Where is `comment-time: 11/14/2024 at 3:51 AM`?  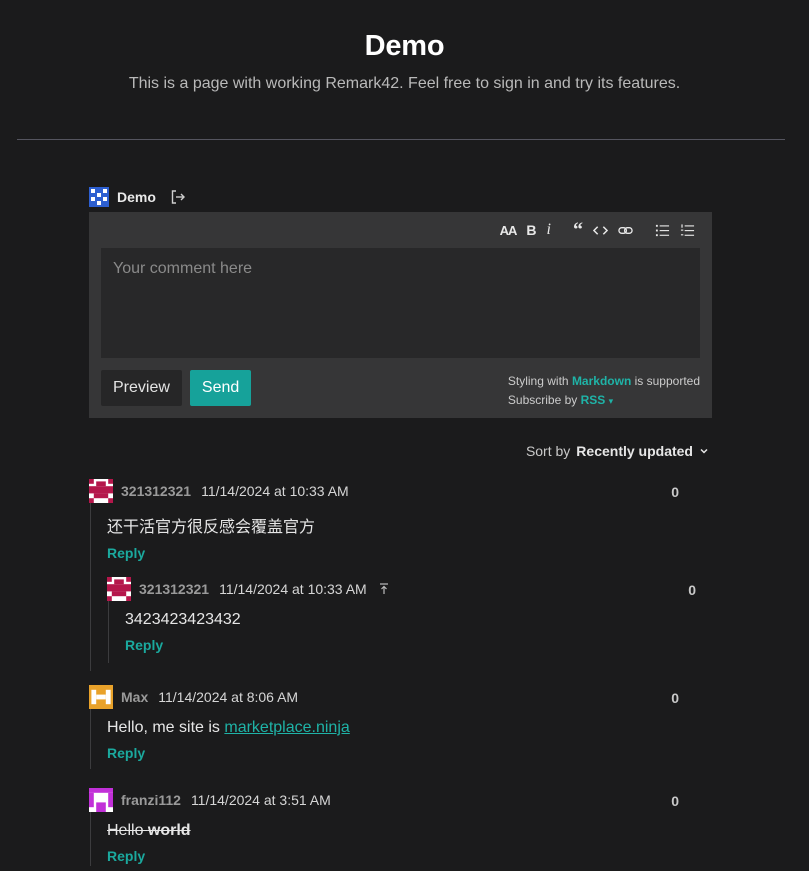
comment-time: 11/14/2024 at 3:51 AM is located at coordinates (261, 800).